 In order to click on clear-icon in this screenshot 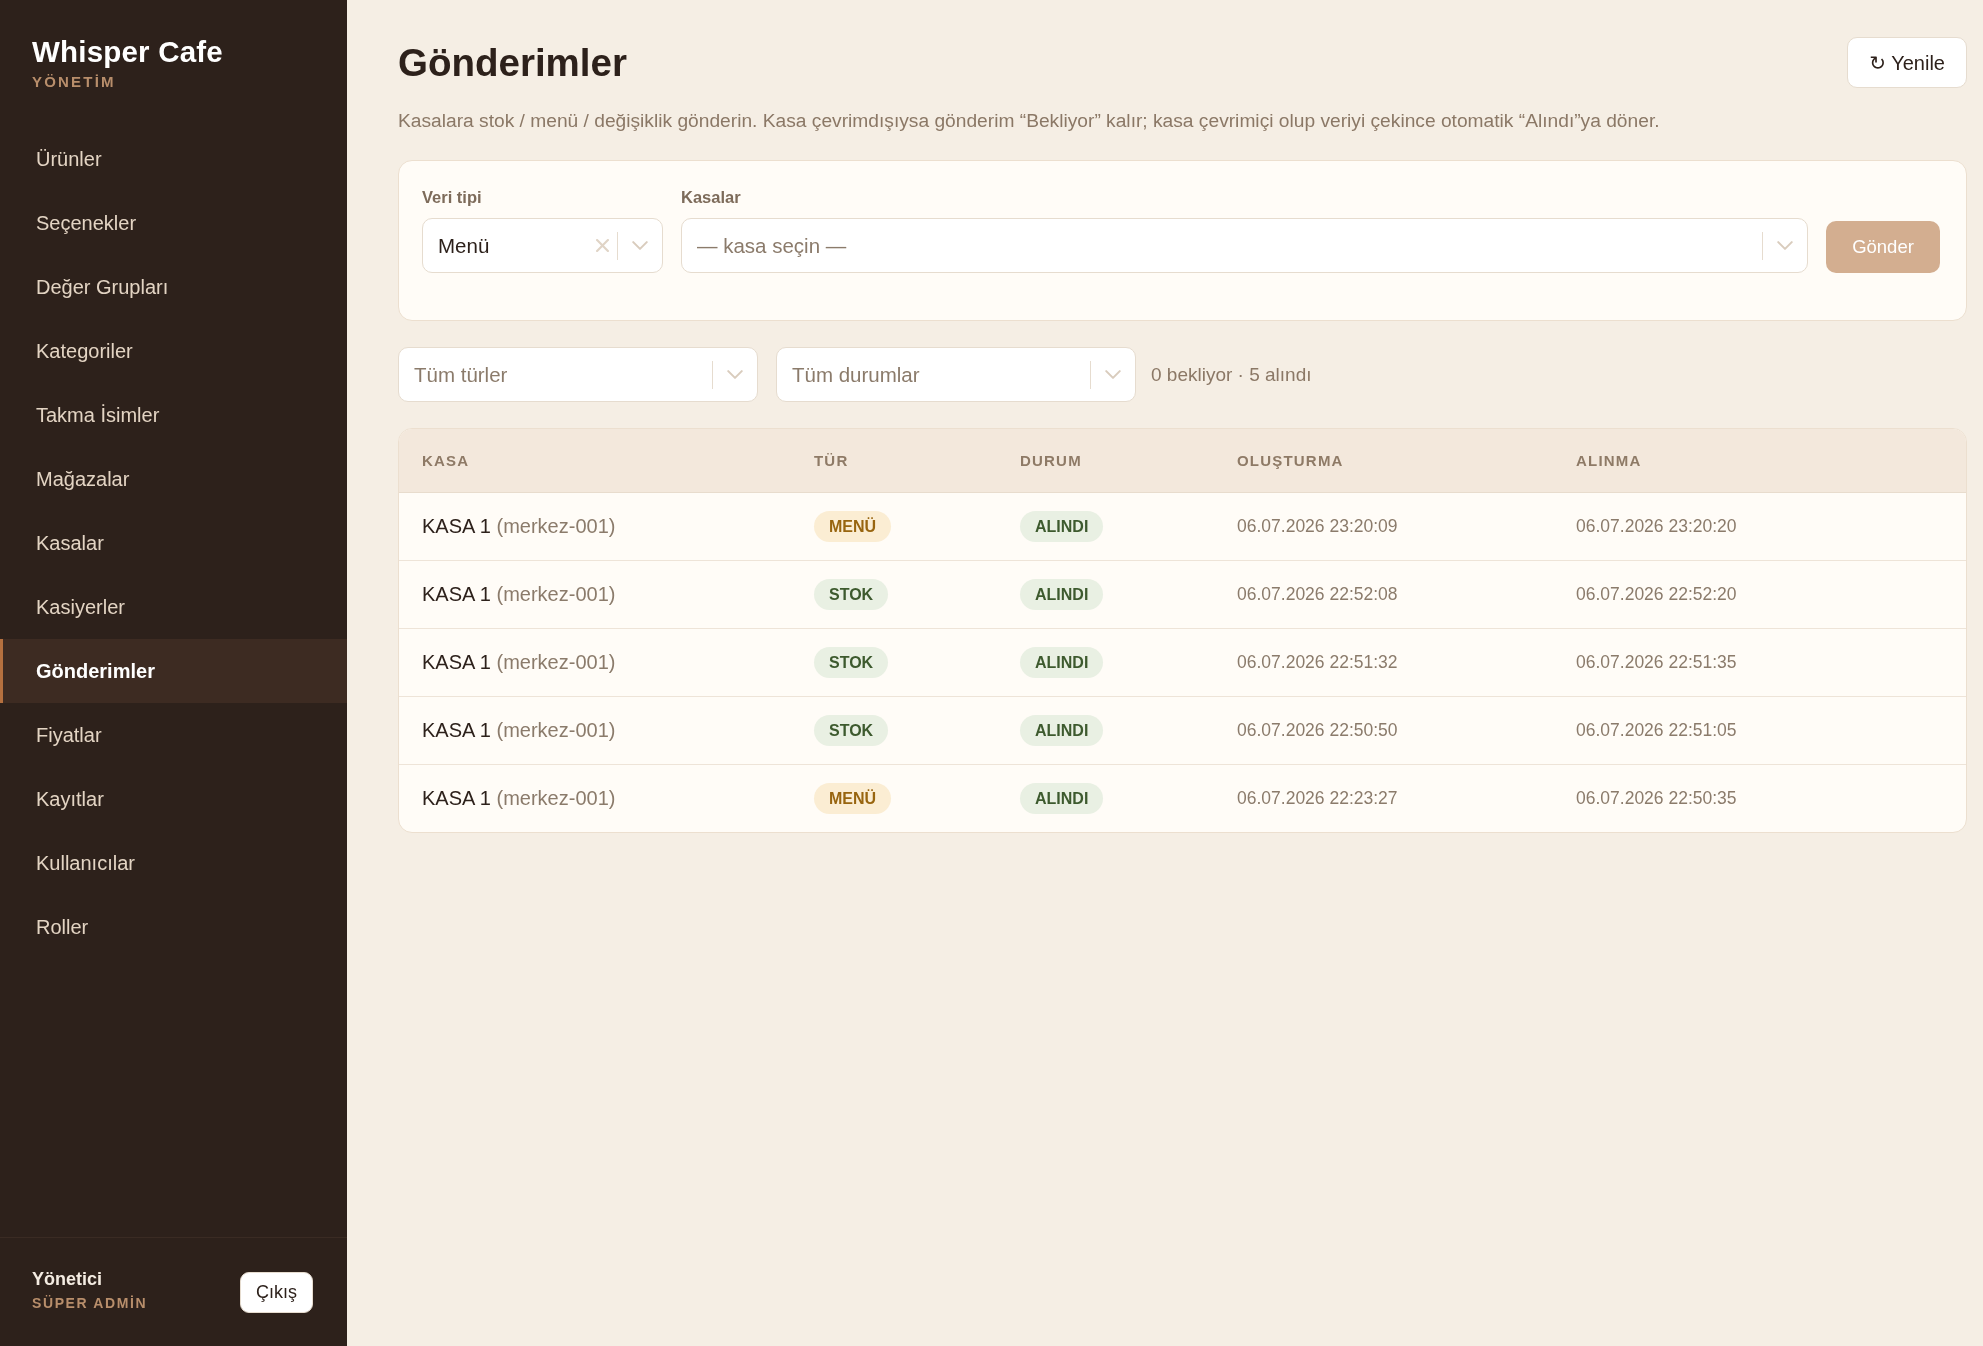, I will do `click(602, 245)`.